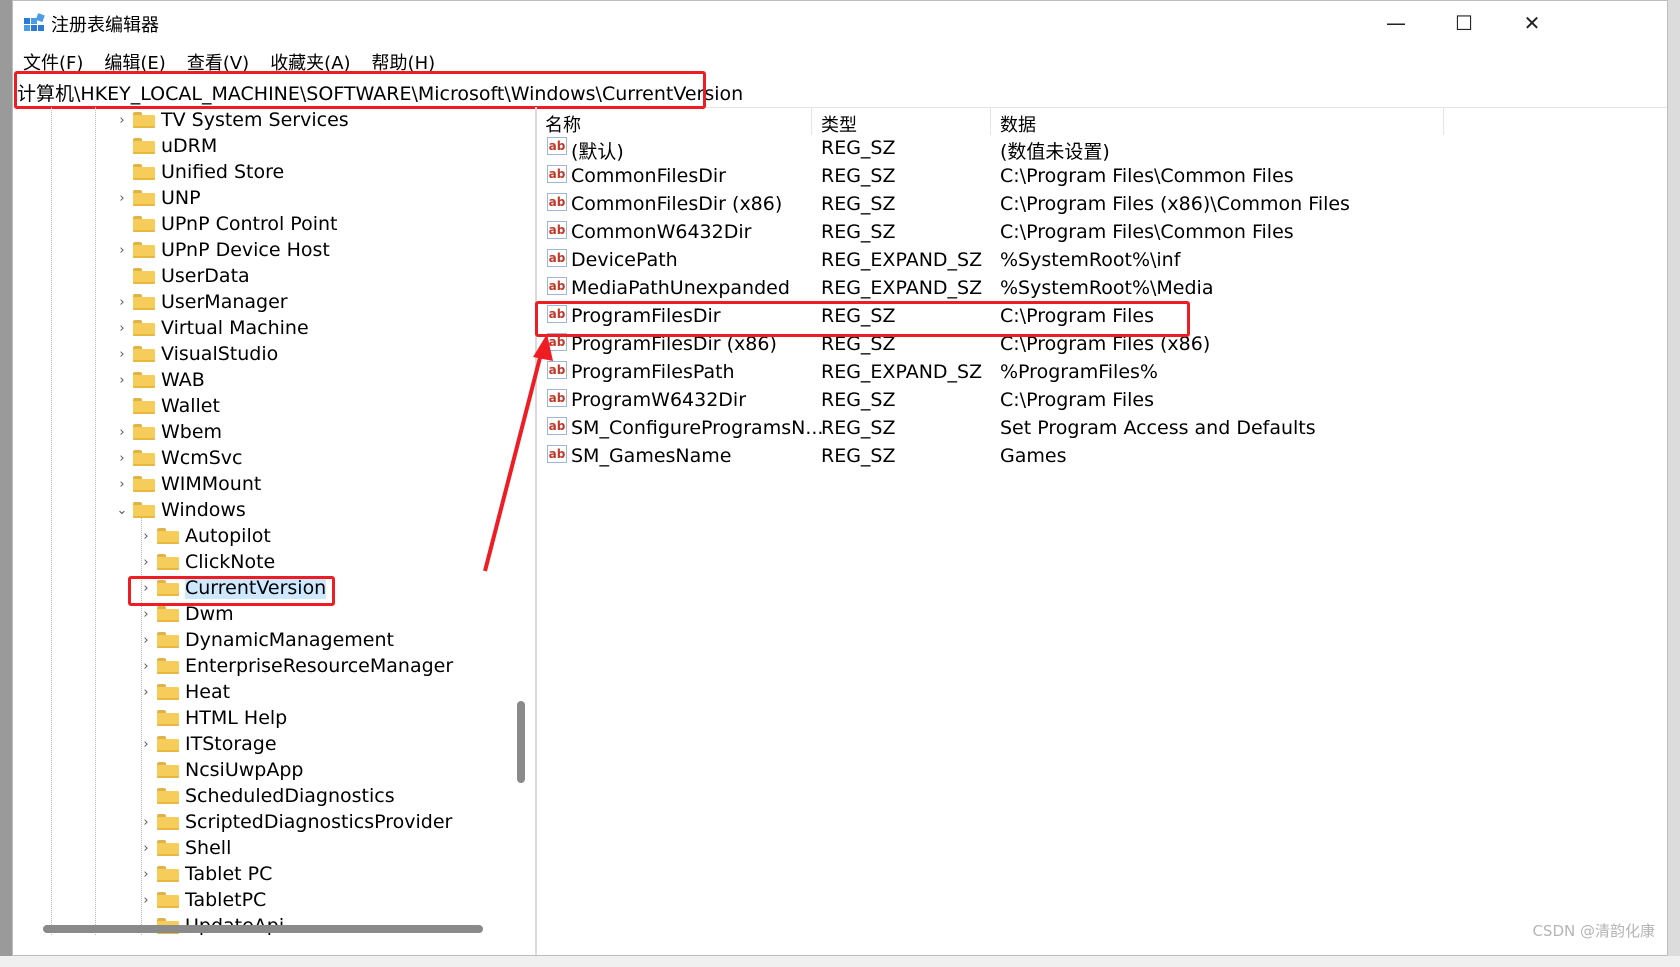  Describe the element at coordinates (1674, 478) in the screenshot. I see `background-window-edge` at that location.